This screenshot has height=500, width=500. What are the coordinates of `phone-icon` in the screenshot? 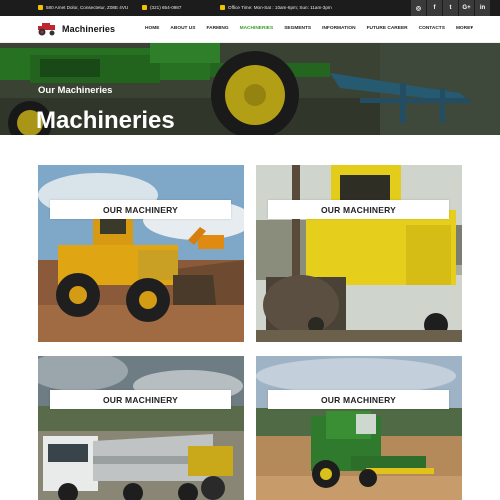 It's located at (144, 7).